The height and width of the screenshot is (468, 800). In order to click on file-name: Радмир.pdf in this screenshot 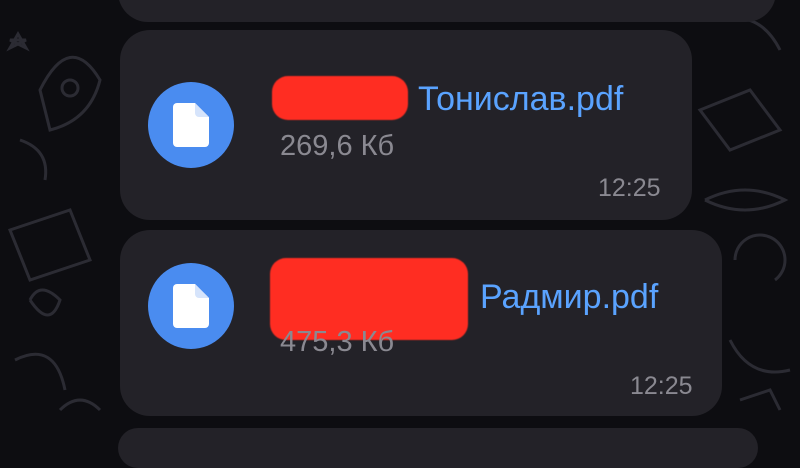, I will do `click(569, 297)`.